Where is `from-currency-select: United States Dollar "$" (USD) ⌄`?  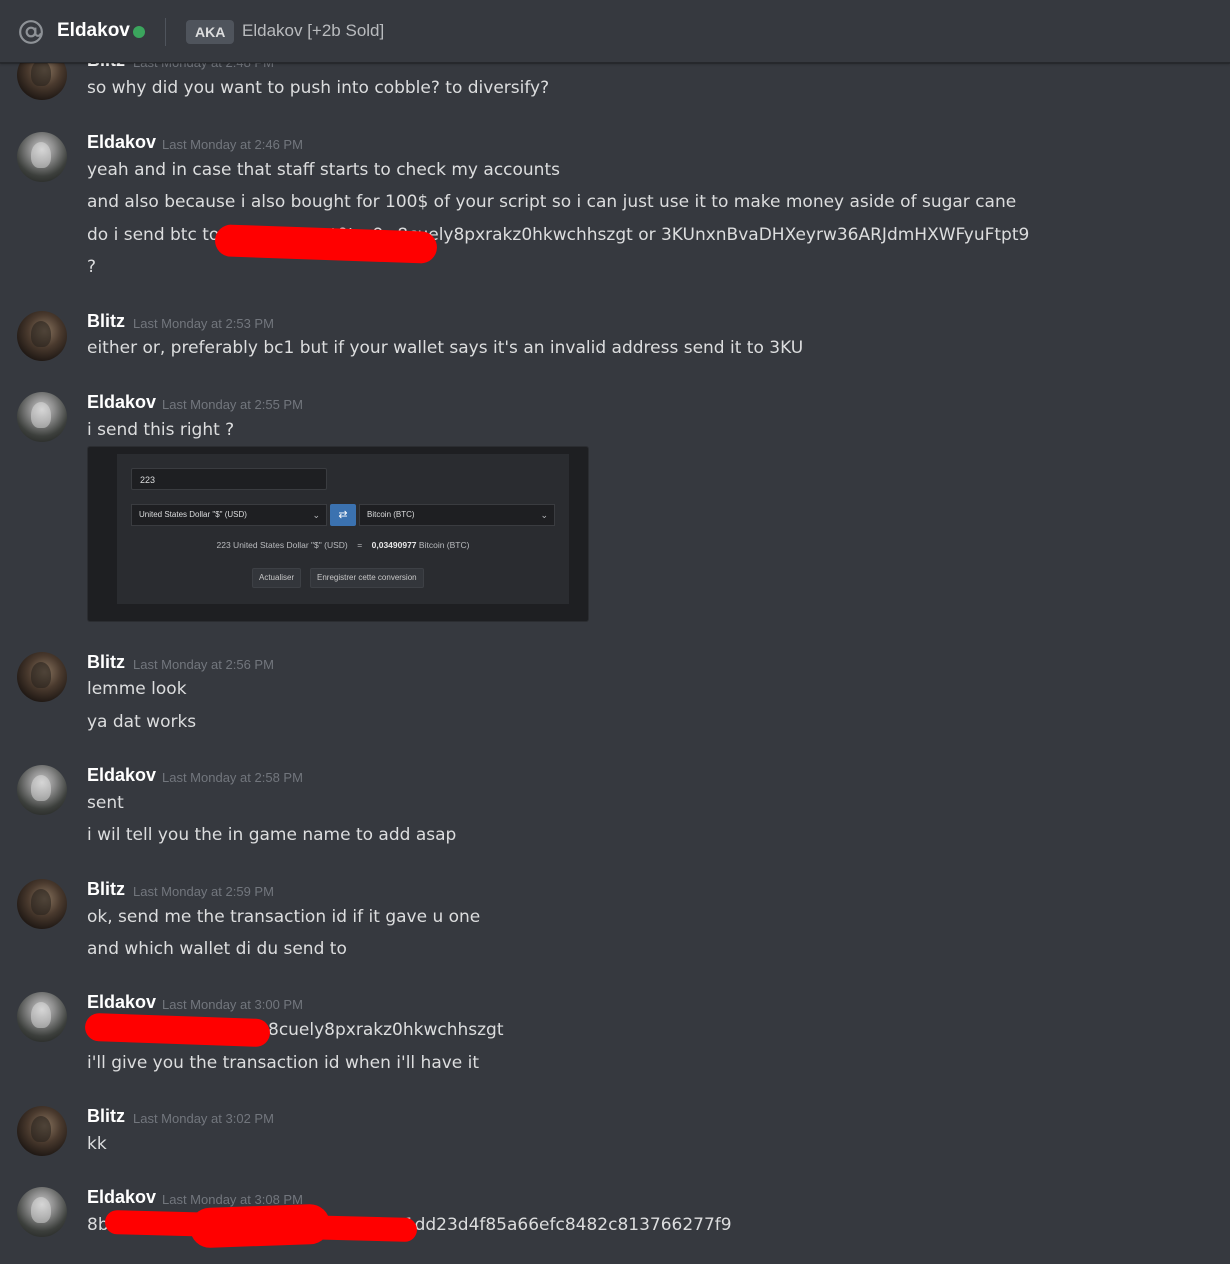
from-currency-select: United States Dollar "$" (USD) ⌄ is located at coordinates (229, 515).